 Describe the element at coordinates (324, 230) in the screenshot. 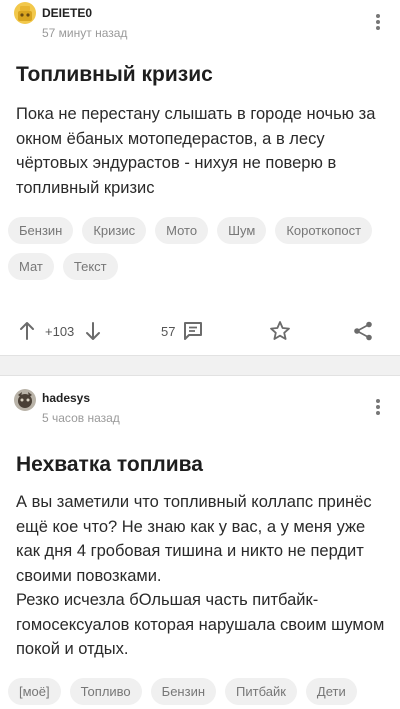

I see `tag: Короткопост` at that location.